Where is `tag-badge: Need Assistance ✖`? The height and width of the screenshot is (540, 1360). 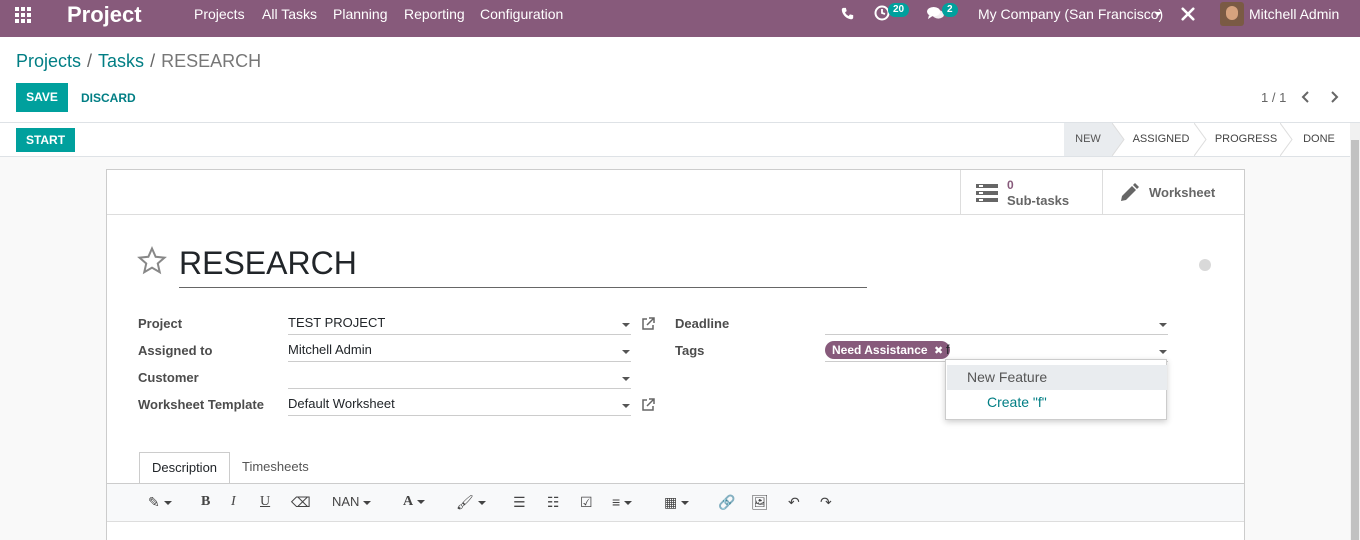 tag-badge: Need Assistance ✖ is located at coordinates (888, 350).